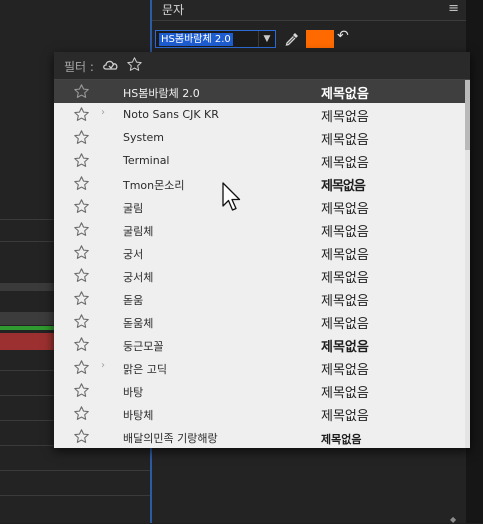 This screenshot has width=483, height=524. I want to click on font-name: 맑은 고딕, so click(145, 369).